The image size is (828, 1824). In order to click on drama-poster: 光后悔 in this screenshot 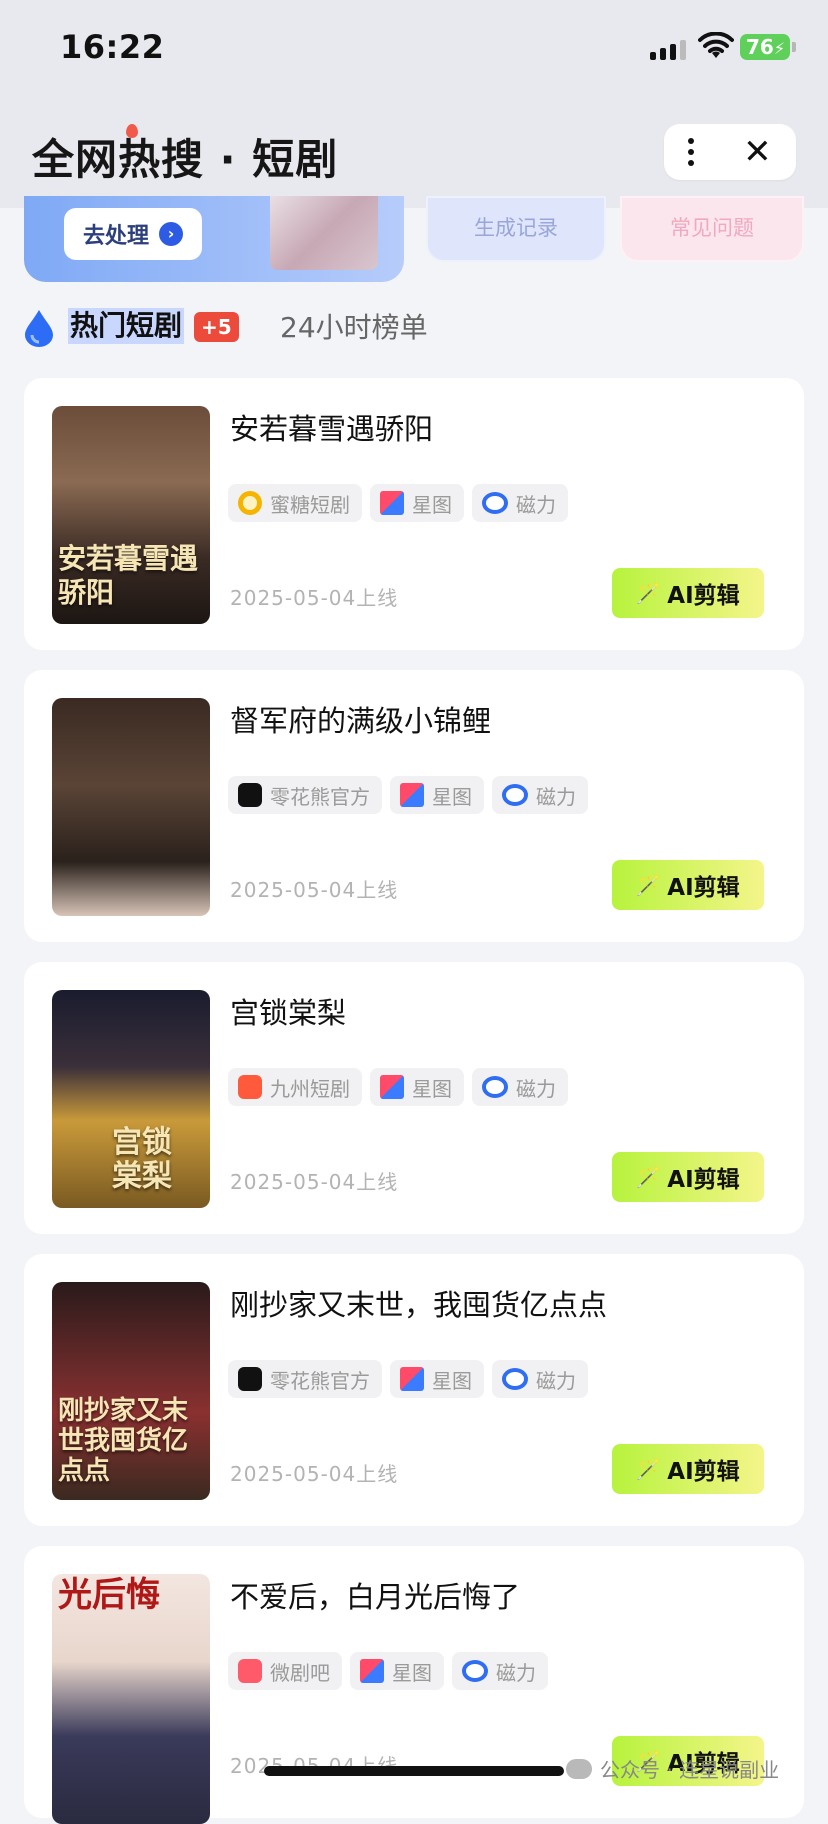, I will do `click(131, 1699)`.